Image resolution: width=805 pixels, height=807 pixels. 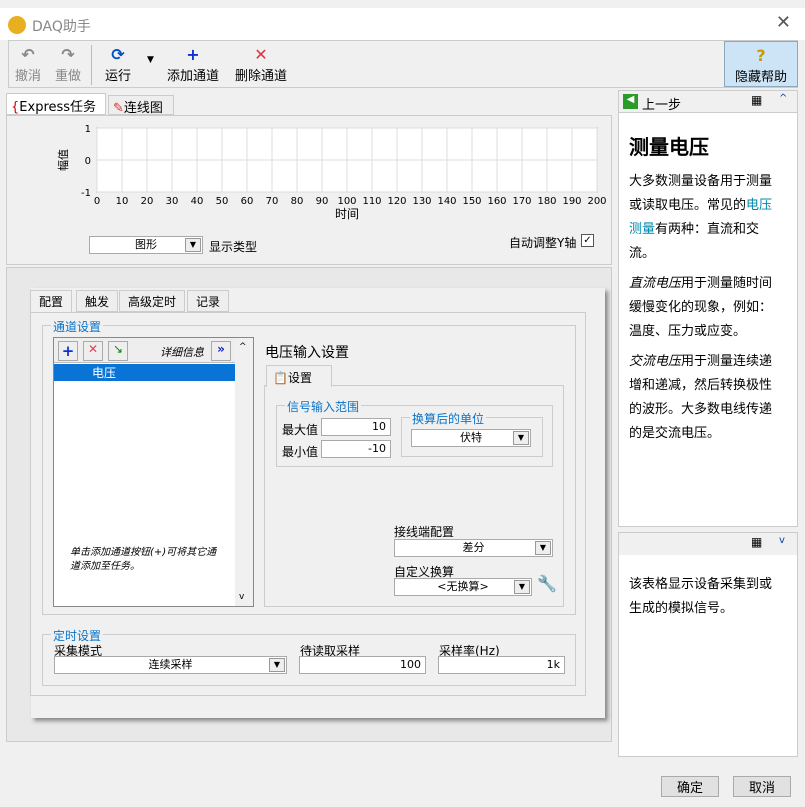 I want to click on x-tick-label: 40, so click(x=197, y=201).